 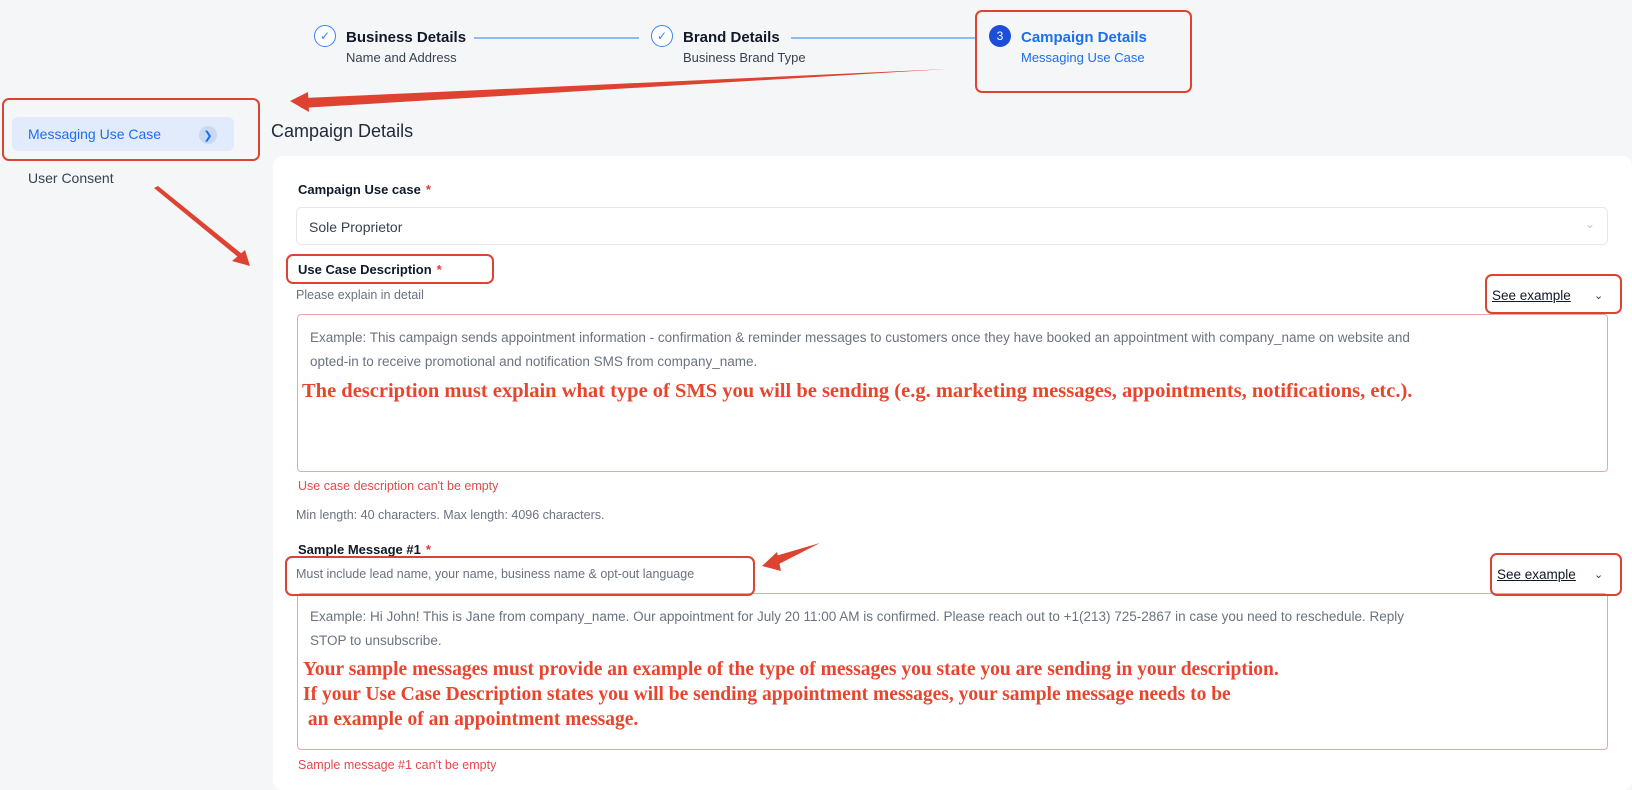 I want to click on arrow-to-description, so click(x=198, y=221).